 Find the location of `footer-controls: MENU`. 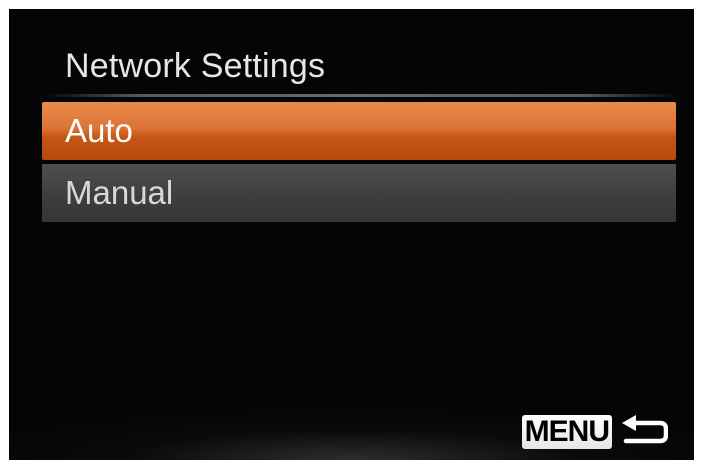

footer-controls: MENU is located at coordinates (594, 432).